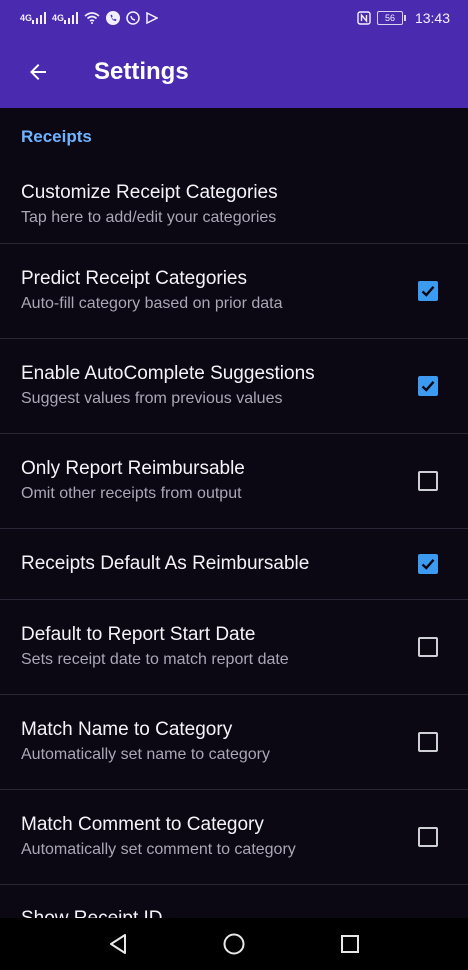  What do you see at coordinates (432, 17) in the screenshot?
I see `clock: 13:43` at bounding box center [432, 17].